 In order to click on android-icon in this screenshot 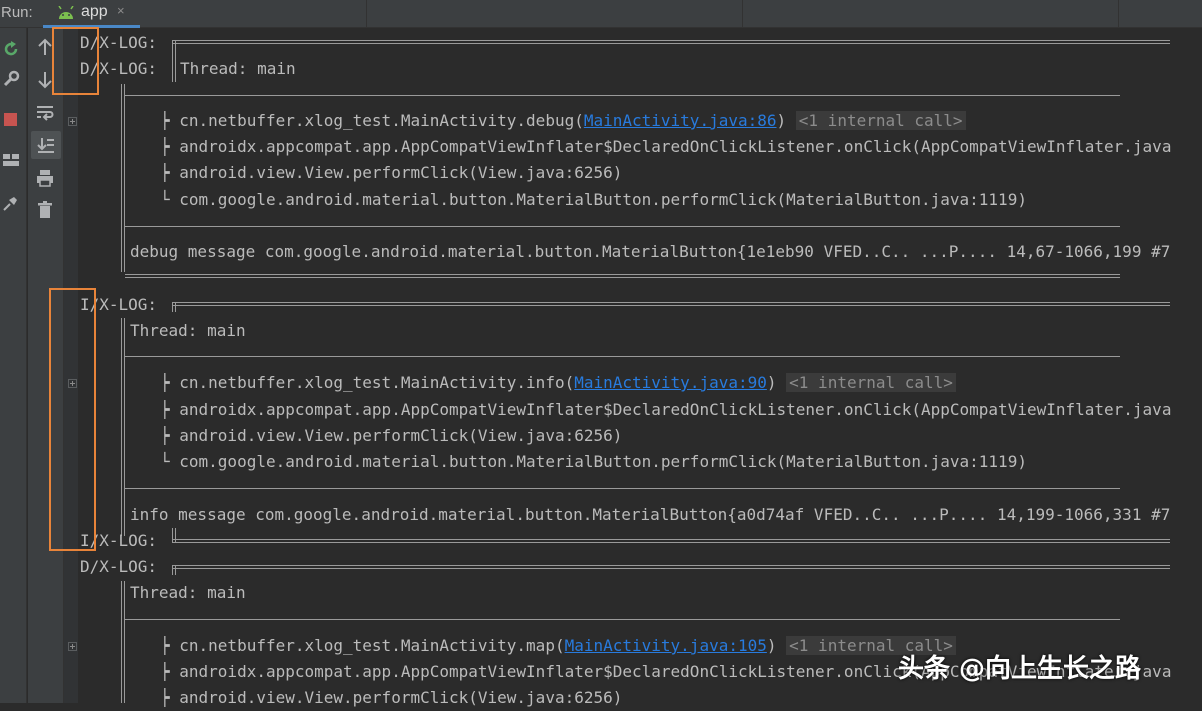, I will do `click(66, 12)`.